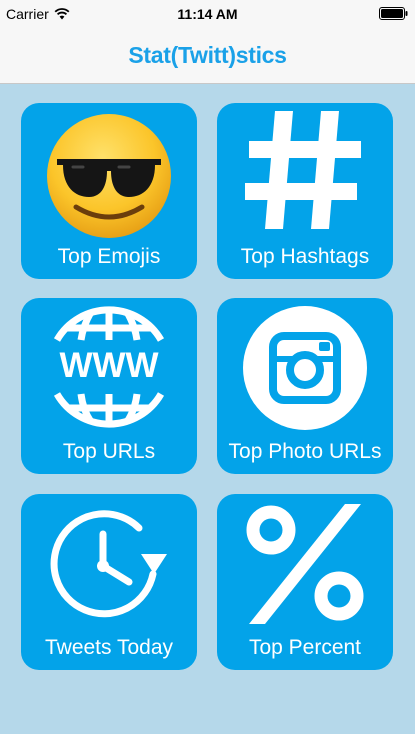 The image size is (415, 734). I want to click on tile-top-percent: Top Percent, so click(305, 582).